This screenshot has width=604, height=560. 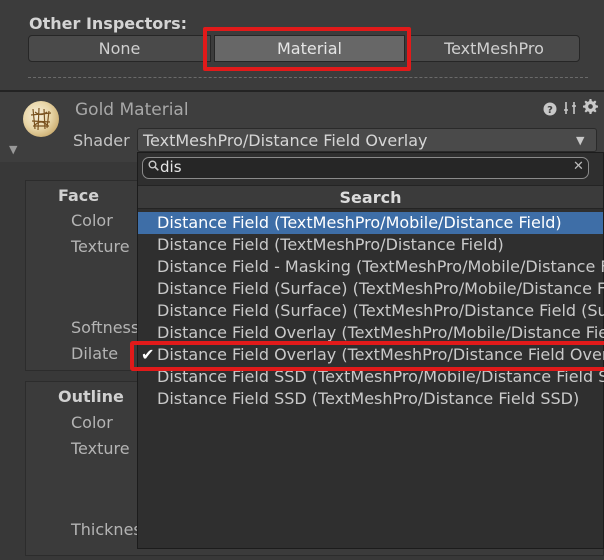 What do you see at coordinates (92, 220) in the screenshot?
I see `face-color-label: Color` at bounding box center [92, 220].